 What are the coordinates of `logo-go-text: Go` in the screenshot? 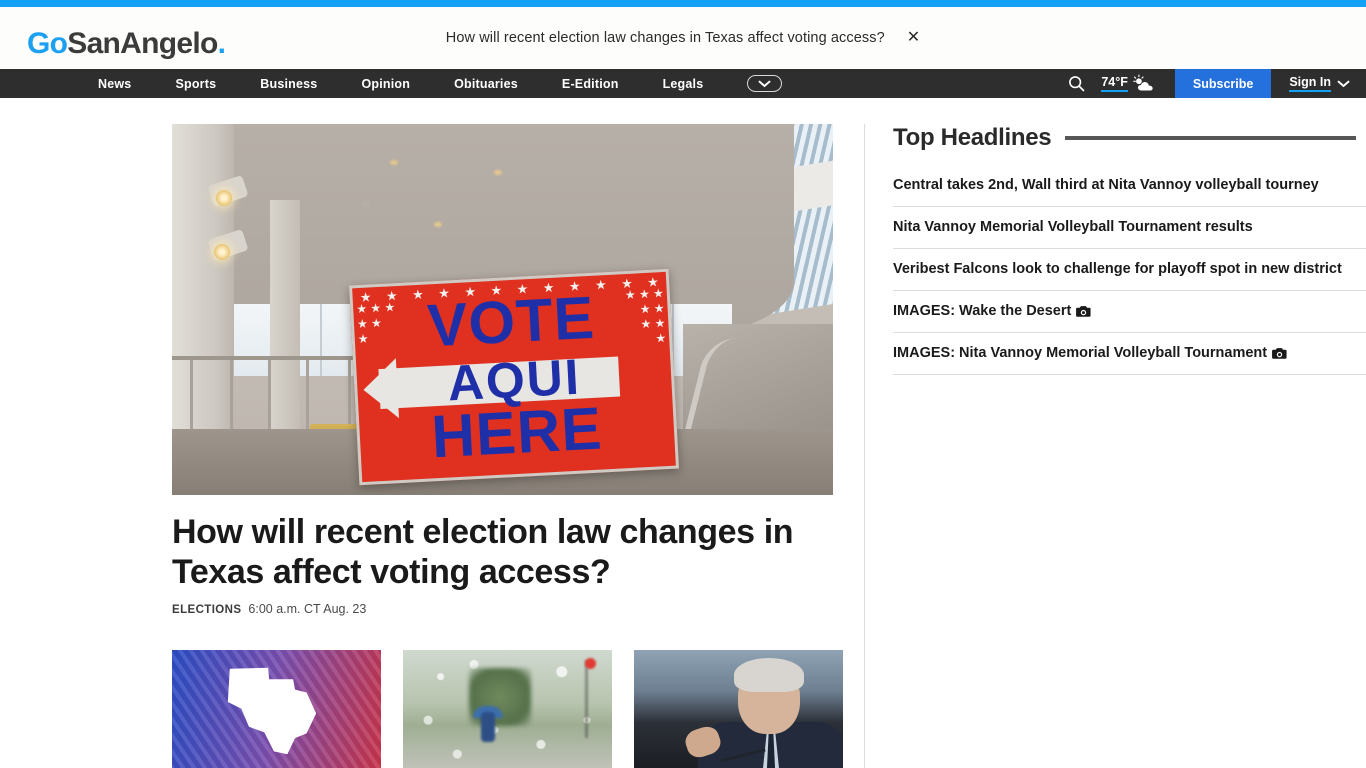 It's located at (47, 43).